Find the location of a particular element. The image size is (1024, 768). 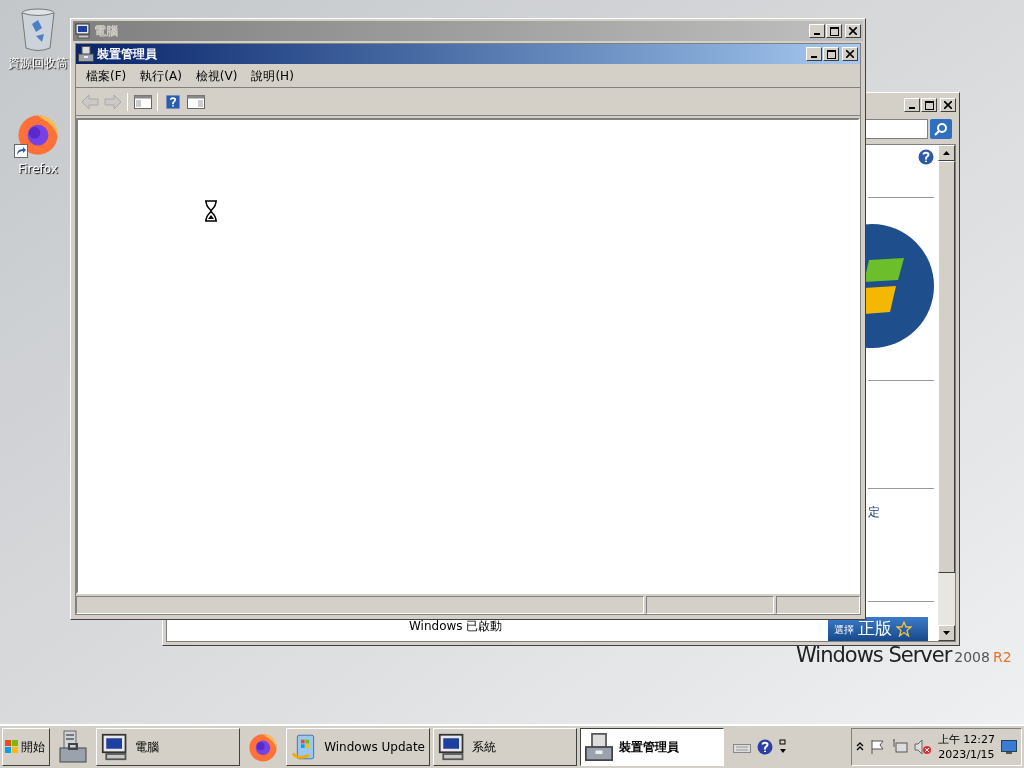

start-button: 開始 is located at coordinates (26, 747).